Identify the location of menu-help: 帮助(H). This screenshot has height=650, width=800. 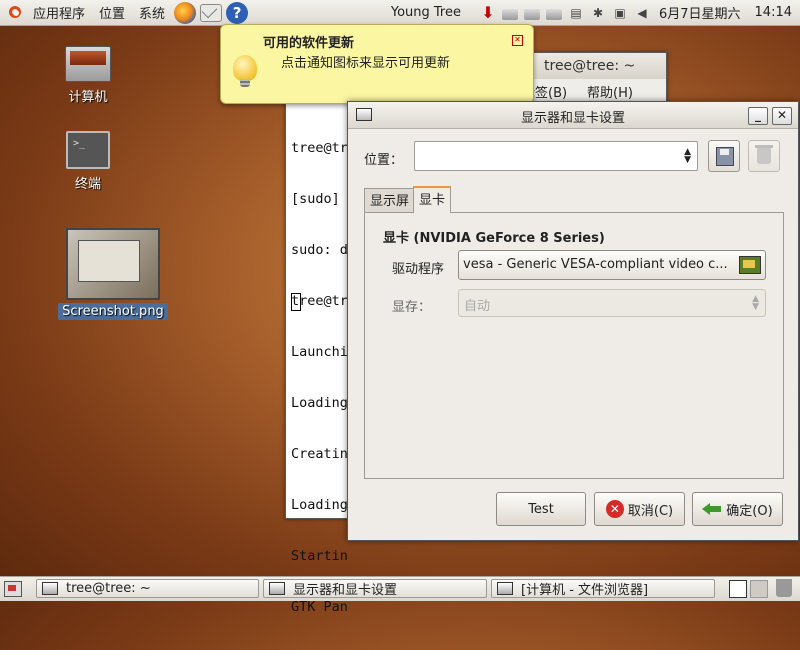
(610, 91).